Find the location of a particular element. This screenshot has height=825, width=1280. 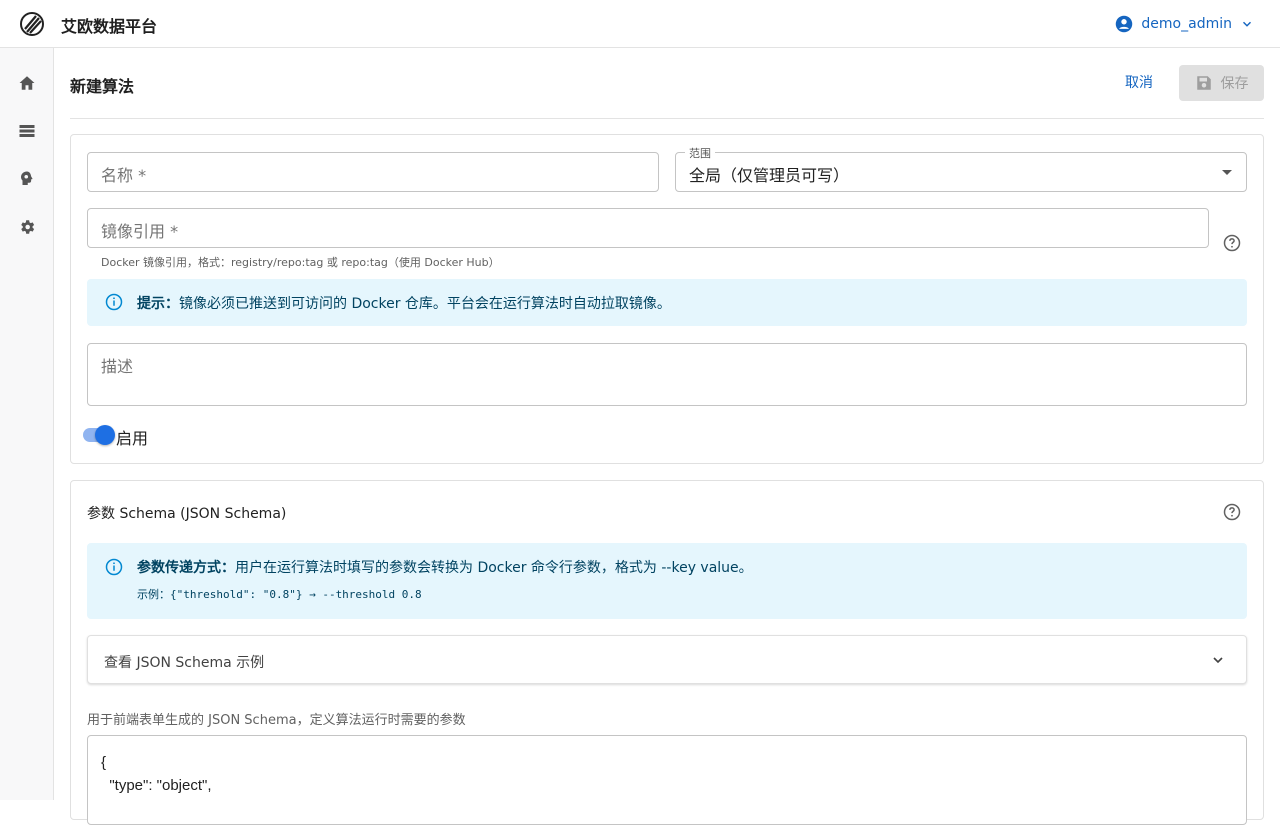

schema-title: 参数 Schema (JSON Schema) is located at coordinates (187, 514).